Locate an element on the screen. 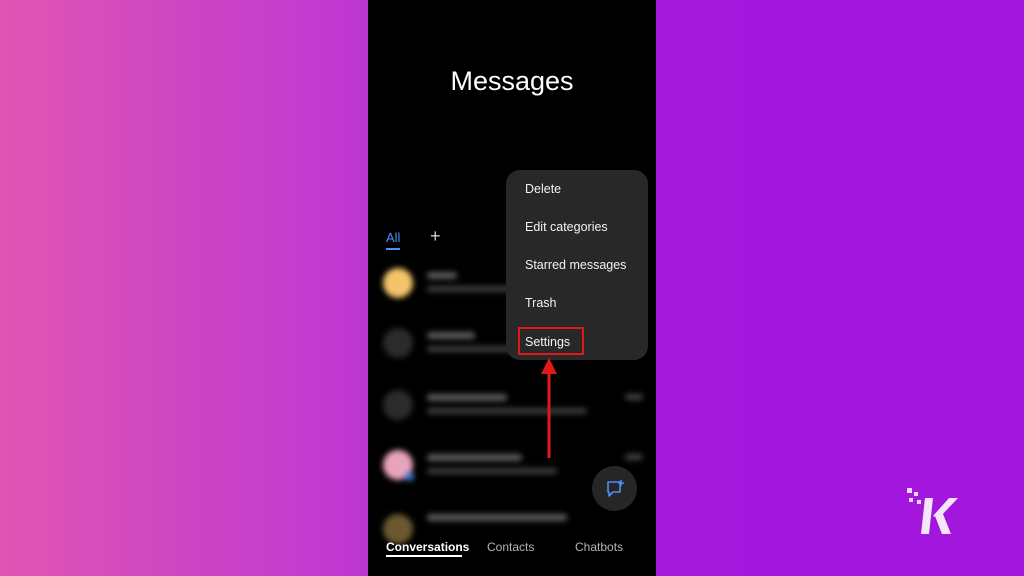  tab-contacts: Contacts is located at coordinates (510, 547).